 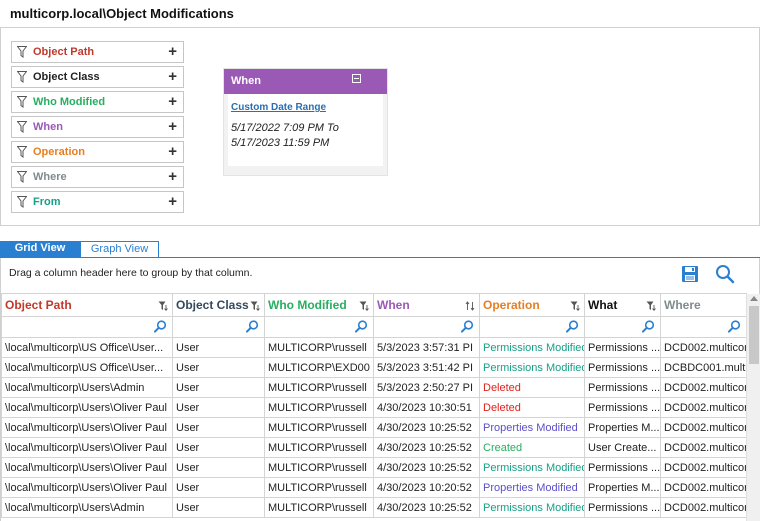 What do you see at coordinates (97, 127) in the screenshot?
I see `filter-when: When +` at bounding box center [97, 127].